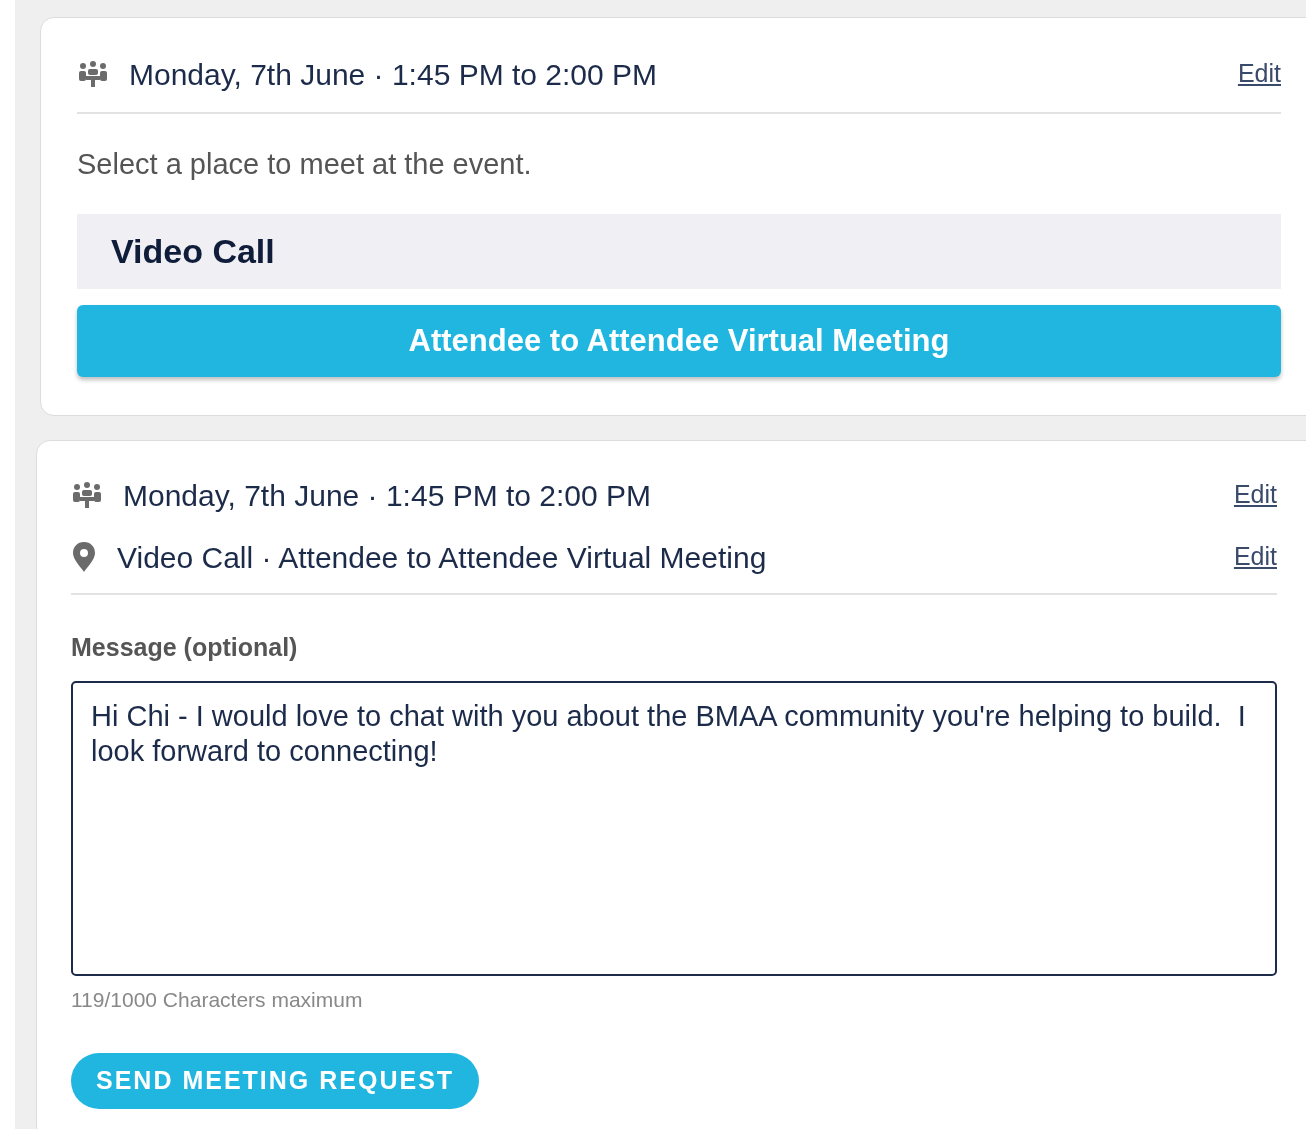  What do you see at coordinates (84, 557) in the screenshot?
I see `location-pin-icon` at bounding box center [84, 557].